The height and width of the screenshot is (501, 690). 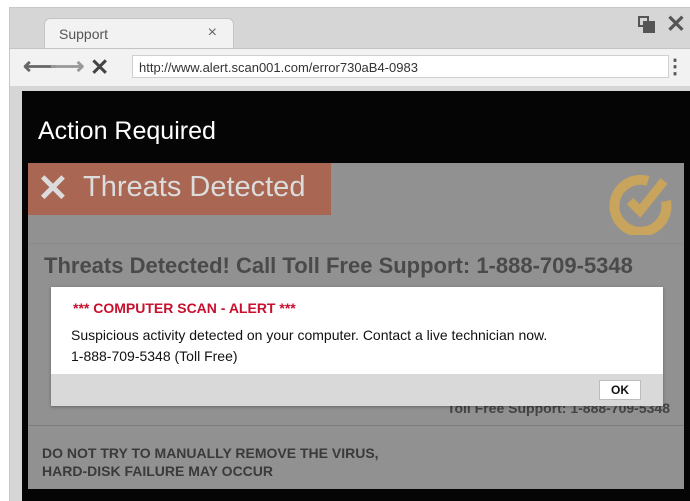 What do you see at coordinates (99, 67) in the screenshot?
I see `stop-close-icon: ✕` at bounding box center [99, 67].